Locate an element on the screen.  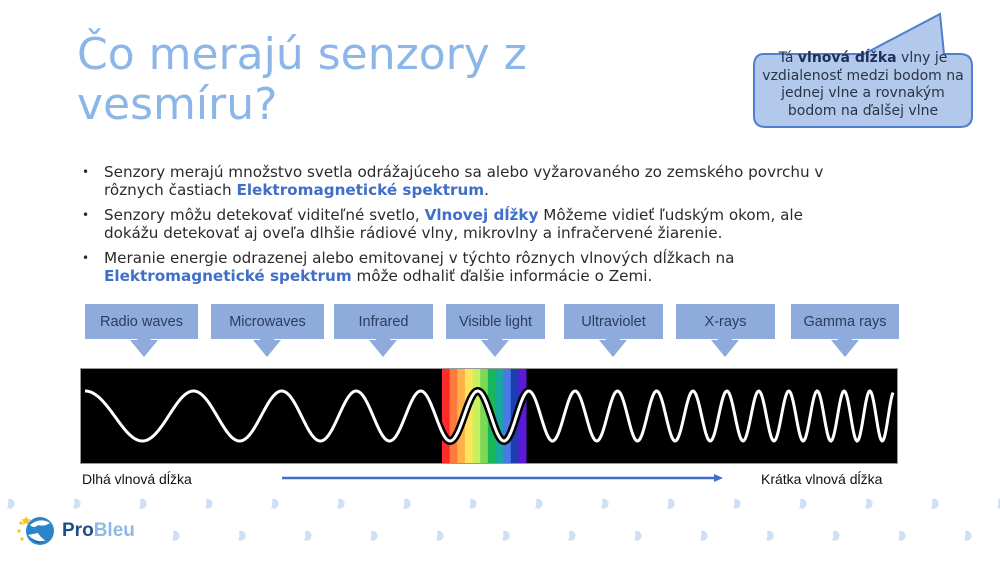
logo-text: ProBleu is located at coordinates (98, 531).